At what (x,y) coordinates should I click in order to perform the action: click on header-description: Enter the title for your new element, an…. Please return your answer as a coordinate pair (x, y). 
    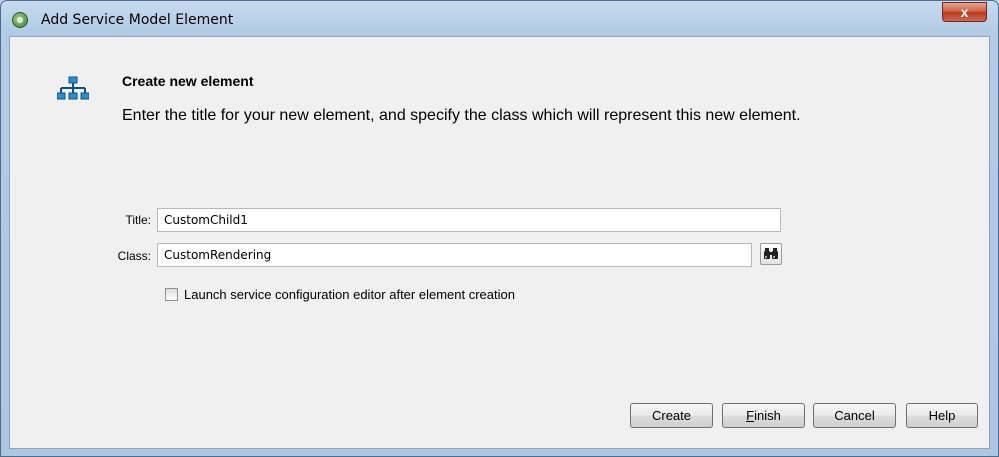
    Looking at the image, I should click on (461, 115).